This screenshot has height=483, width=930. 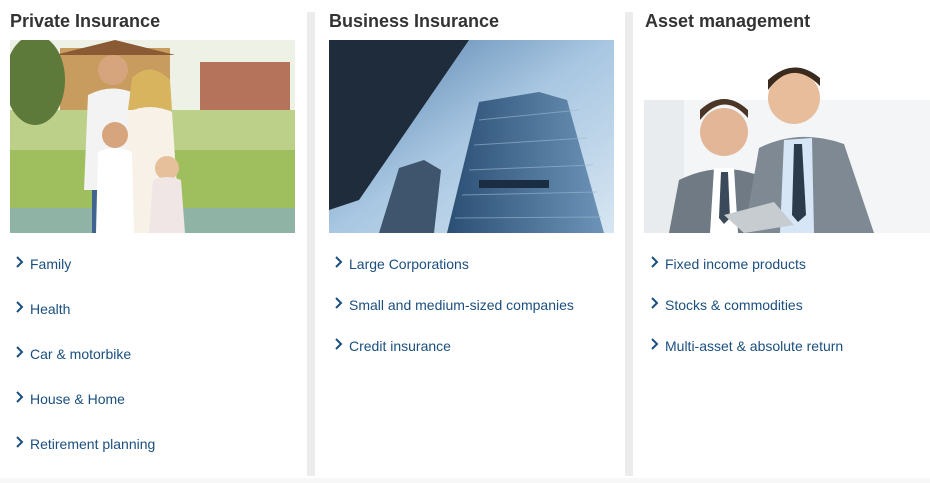 I want to click on family-photo-graphic, so click(x=152, y=136).